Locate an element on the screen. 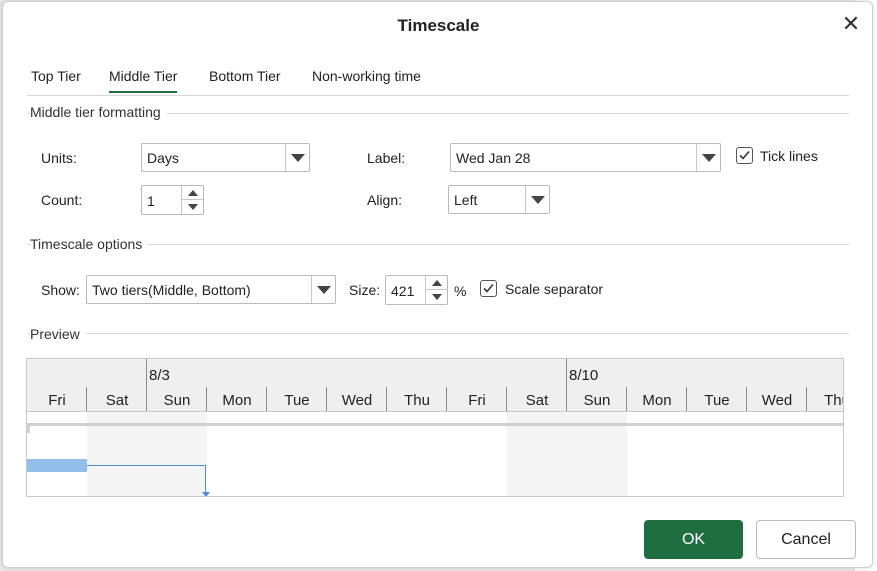 This screenshot has width=877, height=571. units-label: Units: is located at coordinates (59, 158).